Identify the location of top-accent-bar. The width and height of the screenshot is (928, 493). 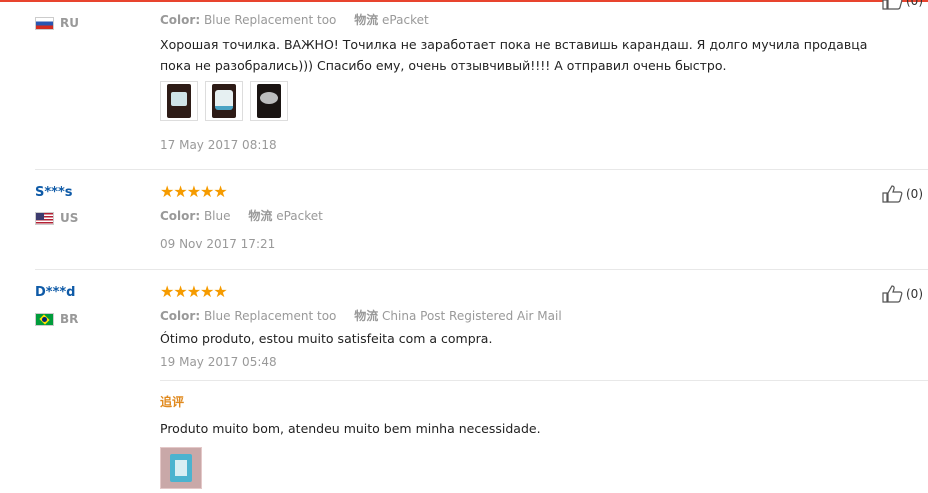
(464, 1).